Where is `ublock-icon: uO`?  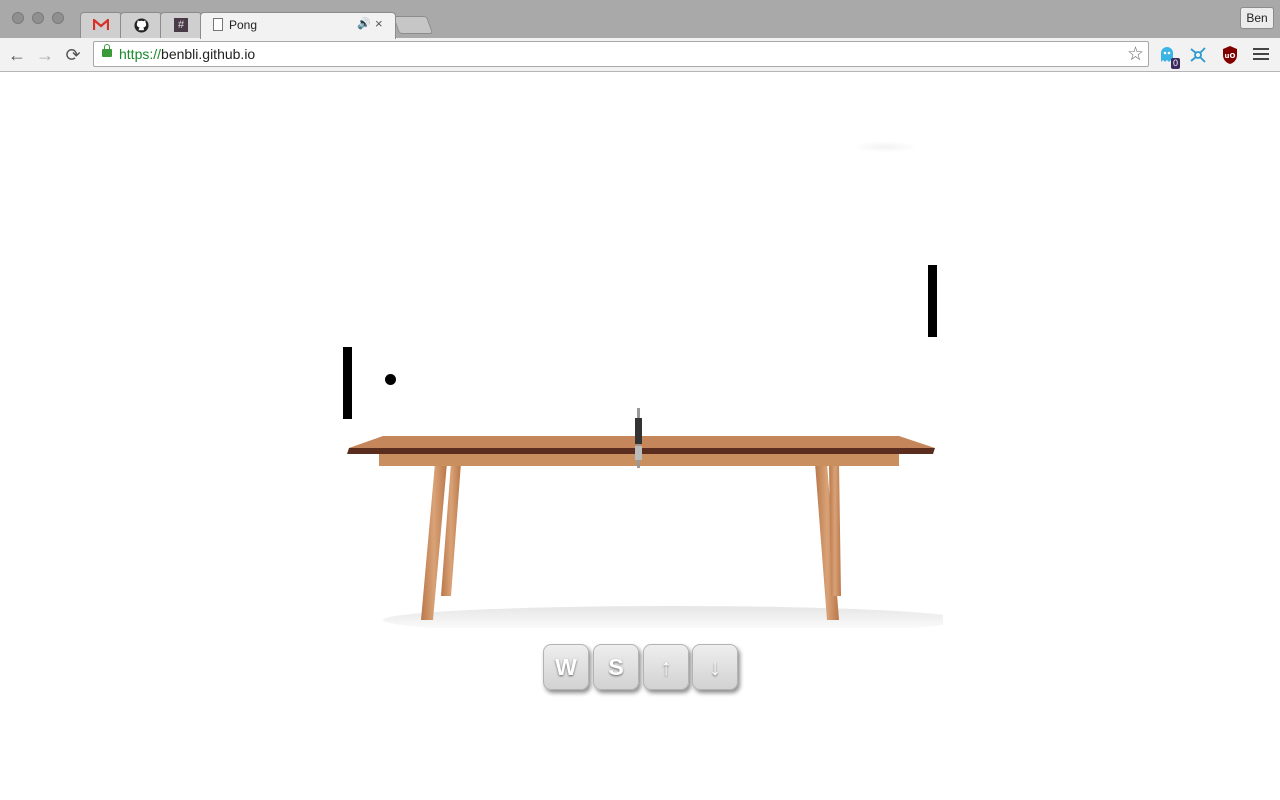
ublock-icon: uO is located at coordinates (1230, 55).